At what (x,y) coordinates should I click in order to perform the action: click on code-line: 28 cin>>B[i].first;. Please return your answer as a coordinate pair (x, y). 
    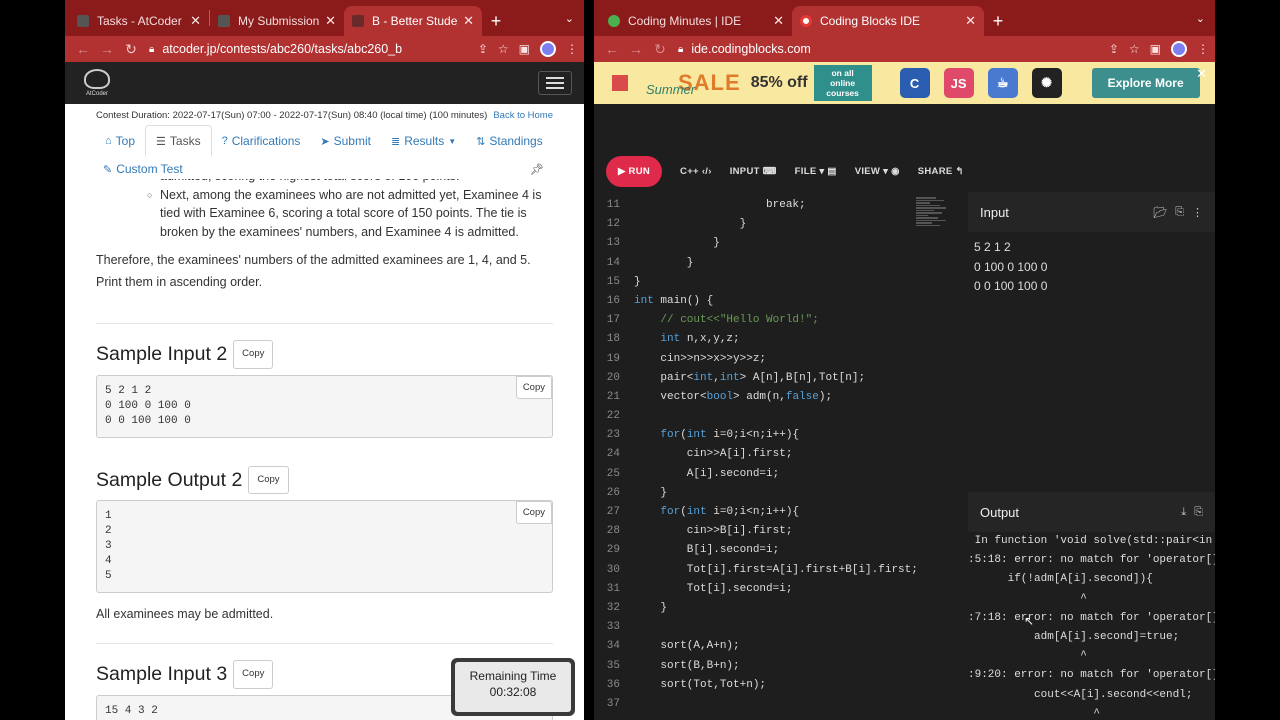
    Looking at the image, I should click on (754, 531).